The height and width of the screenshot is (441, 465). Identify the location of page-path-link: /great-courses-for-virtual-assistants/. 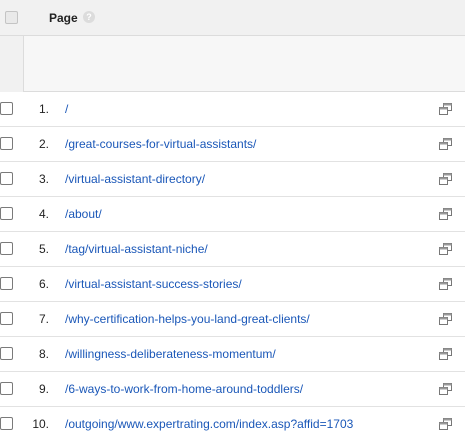
(160, 144).